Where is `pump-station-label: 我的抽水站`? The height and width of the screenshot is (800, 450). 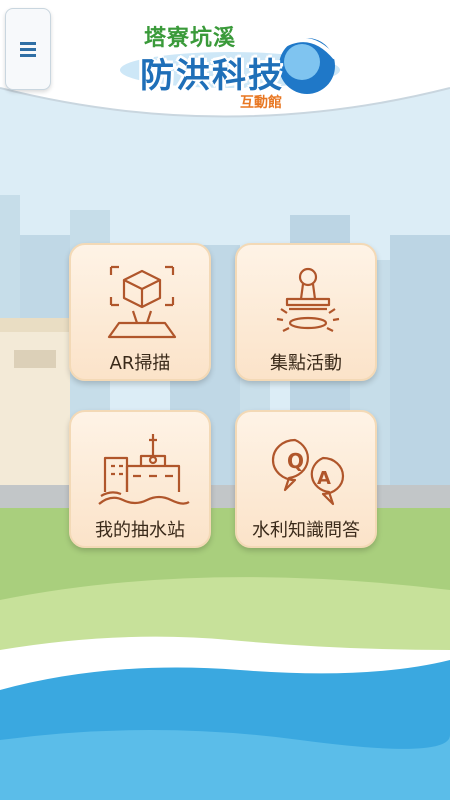
pump-station-label: 我的抽水站 is located at coordinates (140, 530).